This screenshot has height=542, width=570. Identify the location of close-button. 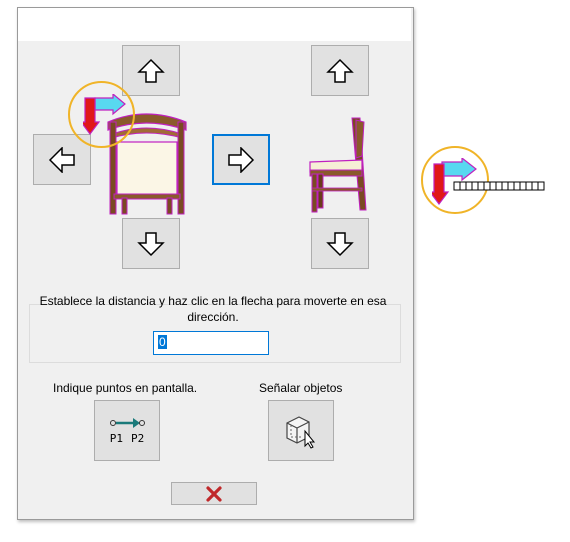
(214, 493).